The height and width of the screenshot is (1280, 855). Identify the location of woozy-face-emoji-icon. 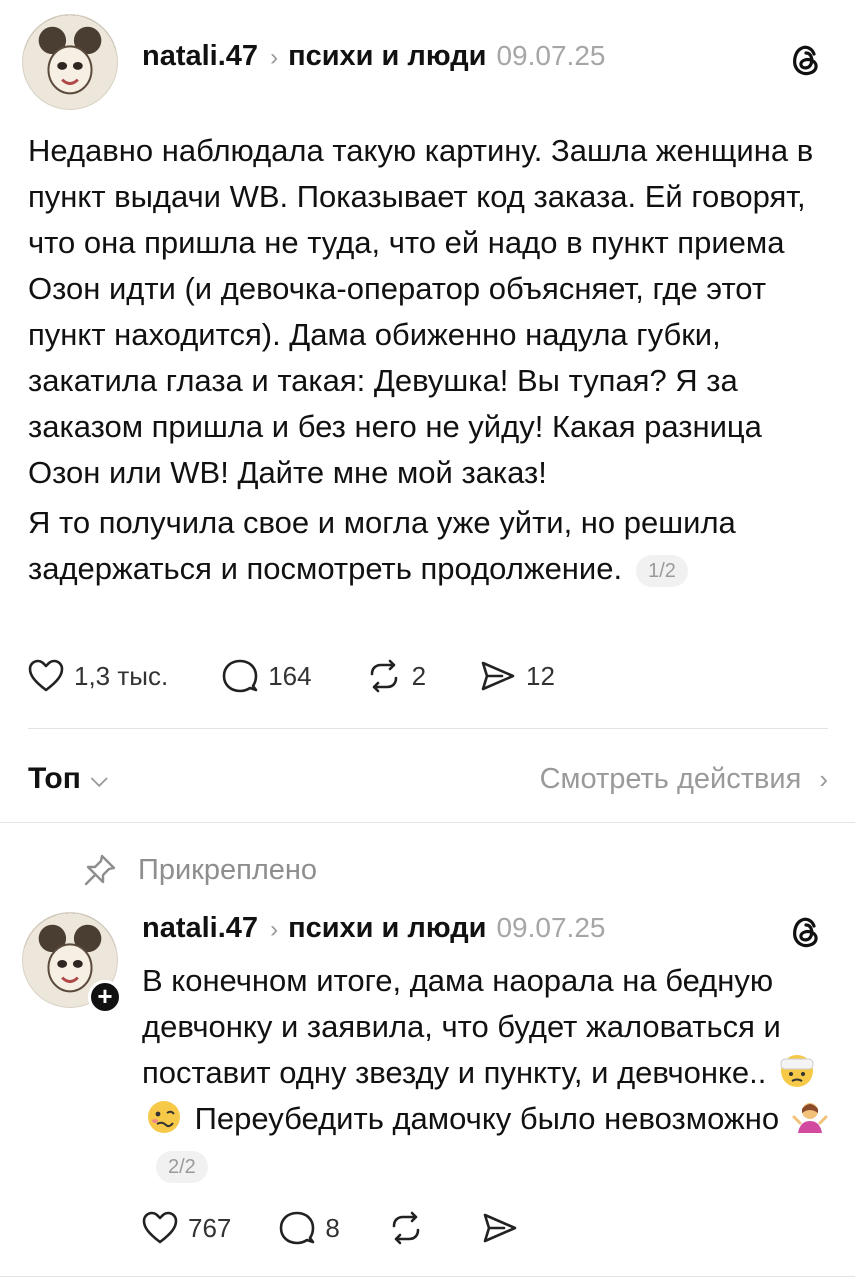
(164, 1117).